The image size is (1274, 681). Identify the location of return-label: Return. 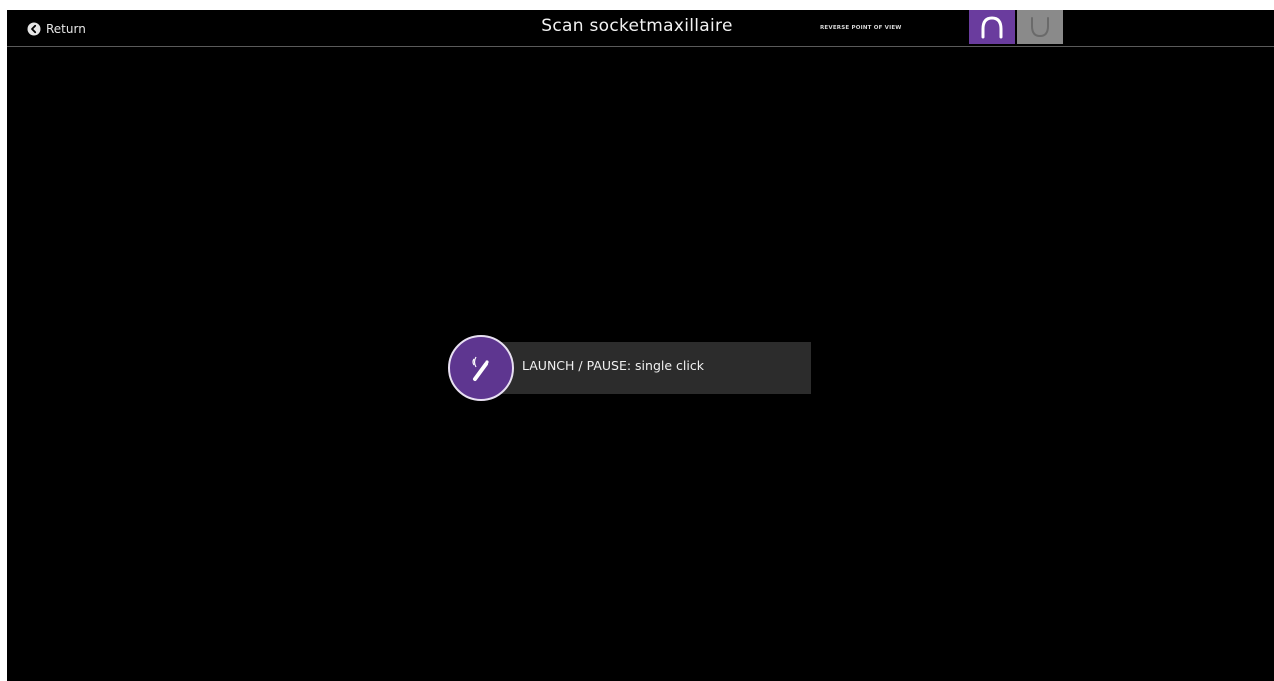
(66, 28).